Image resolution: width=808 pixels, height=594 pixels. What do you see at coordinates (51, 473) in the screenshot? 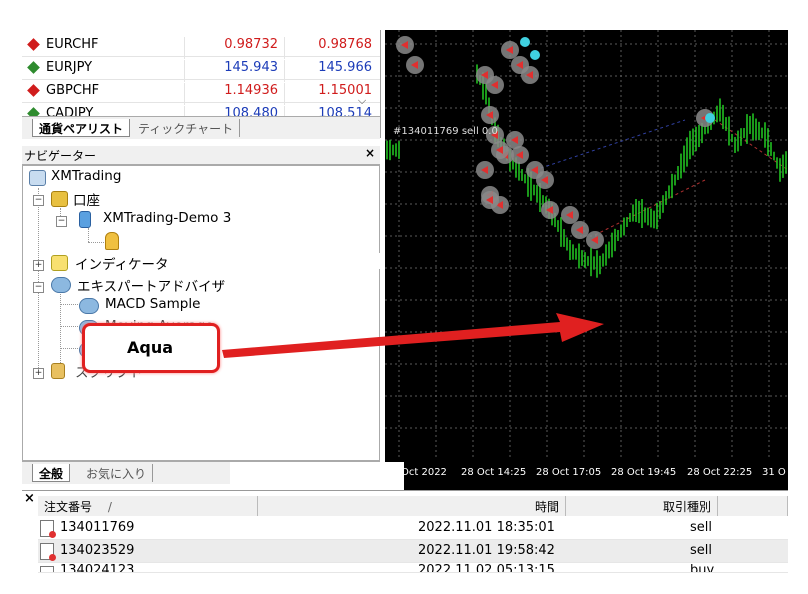
I see `tab-general: 全般` at bounding box center [51, 473].